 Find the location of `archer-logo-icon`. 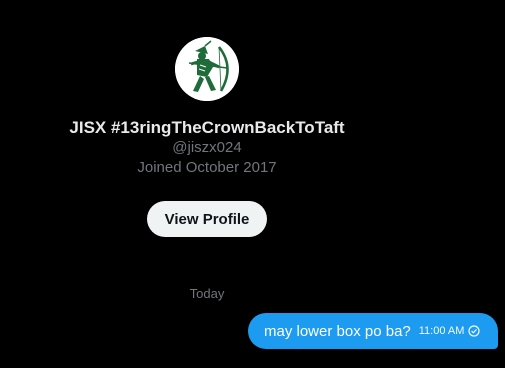

archer-logo-icon is located at coordinates (207, 69).